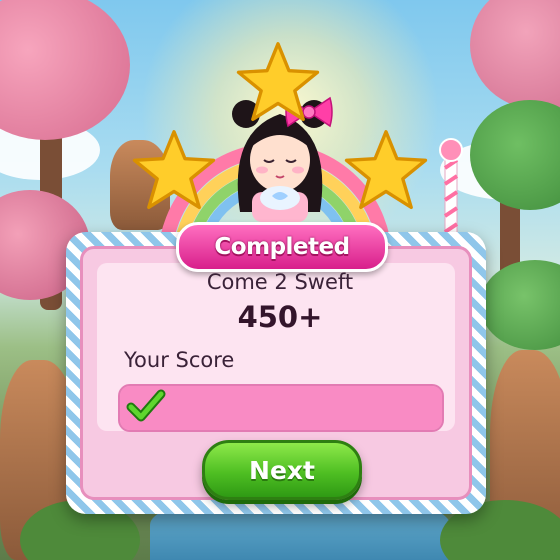  Describe the element at coordinates (146, 405) in the screenshot. I see `check-icon` at that location.